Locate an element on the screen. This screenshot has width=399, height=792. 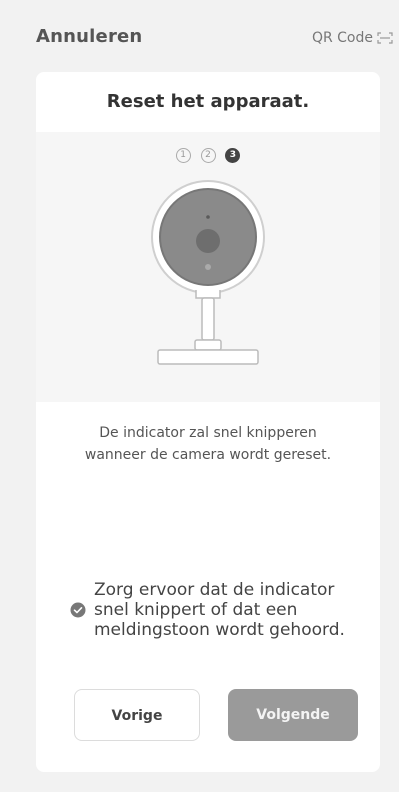
step-2: 2 is located at coordinates (208, 155).